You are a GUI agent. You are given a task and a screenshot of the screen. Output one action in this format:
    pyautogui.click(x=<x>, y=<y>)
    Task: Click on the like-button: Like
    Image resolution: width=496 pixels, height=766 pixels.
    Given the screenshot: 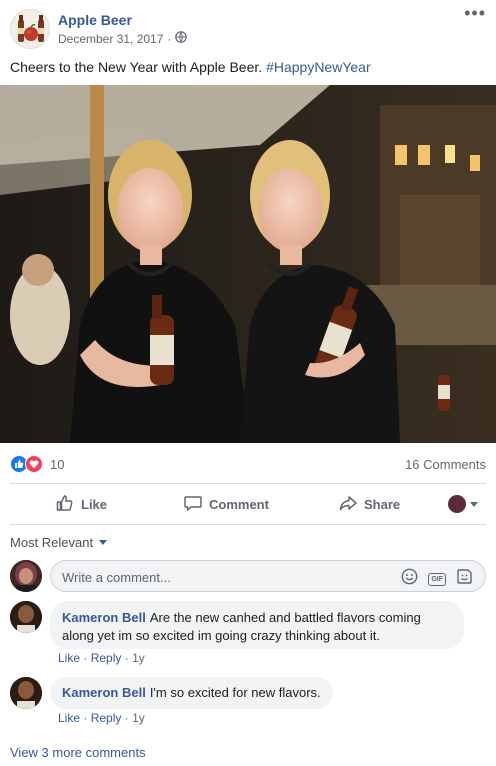 What is the action you would take?
    pyautogui.click(x=81, y=504)
    